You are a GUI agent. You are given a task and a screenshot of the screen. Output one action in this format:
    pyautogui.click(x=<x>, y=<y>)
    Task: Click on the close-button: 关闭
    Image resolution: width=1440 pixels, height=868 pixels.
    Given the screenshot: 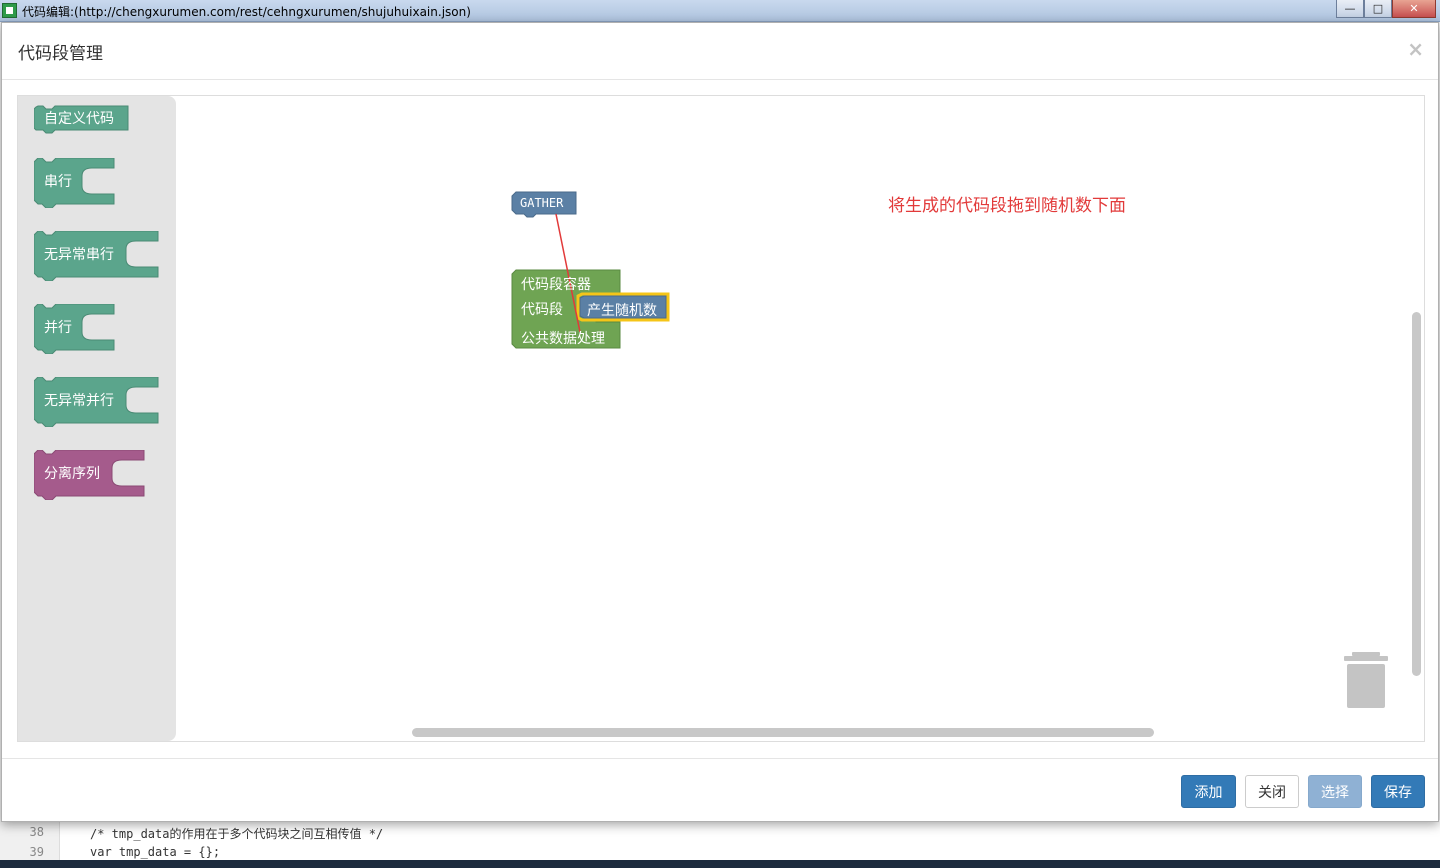 What is the action you would take?
    pyautogui.click(x=1272, y=791)
    